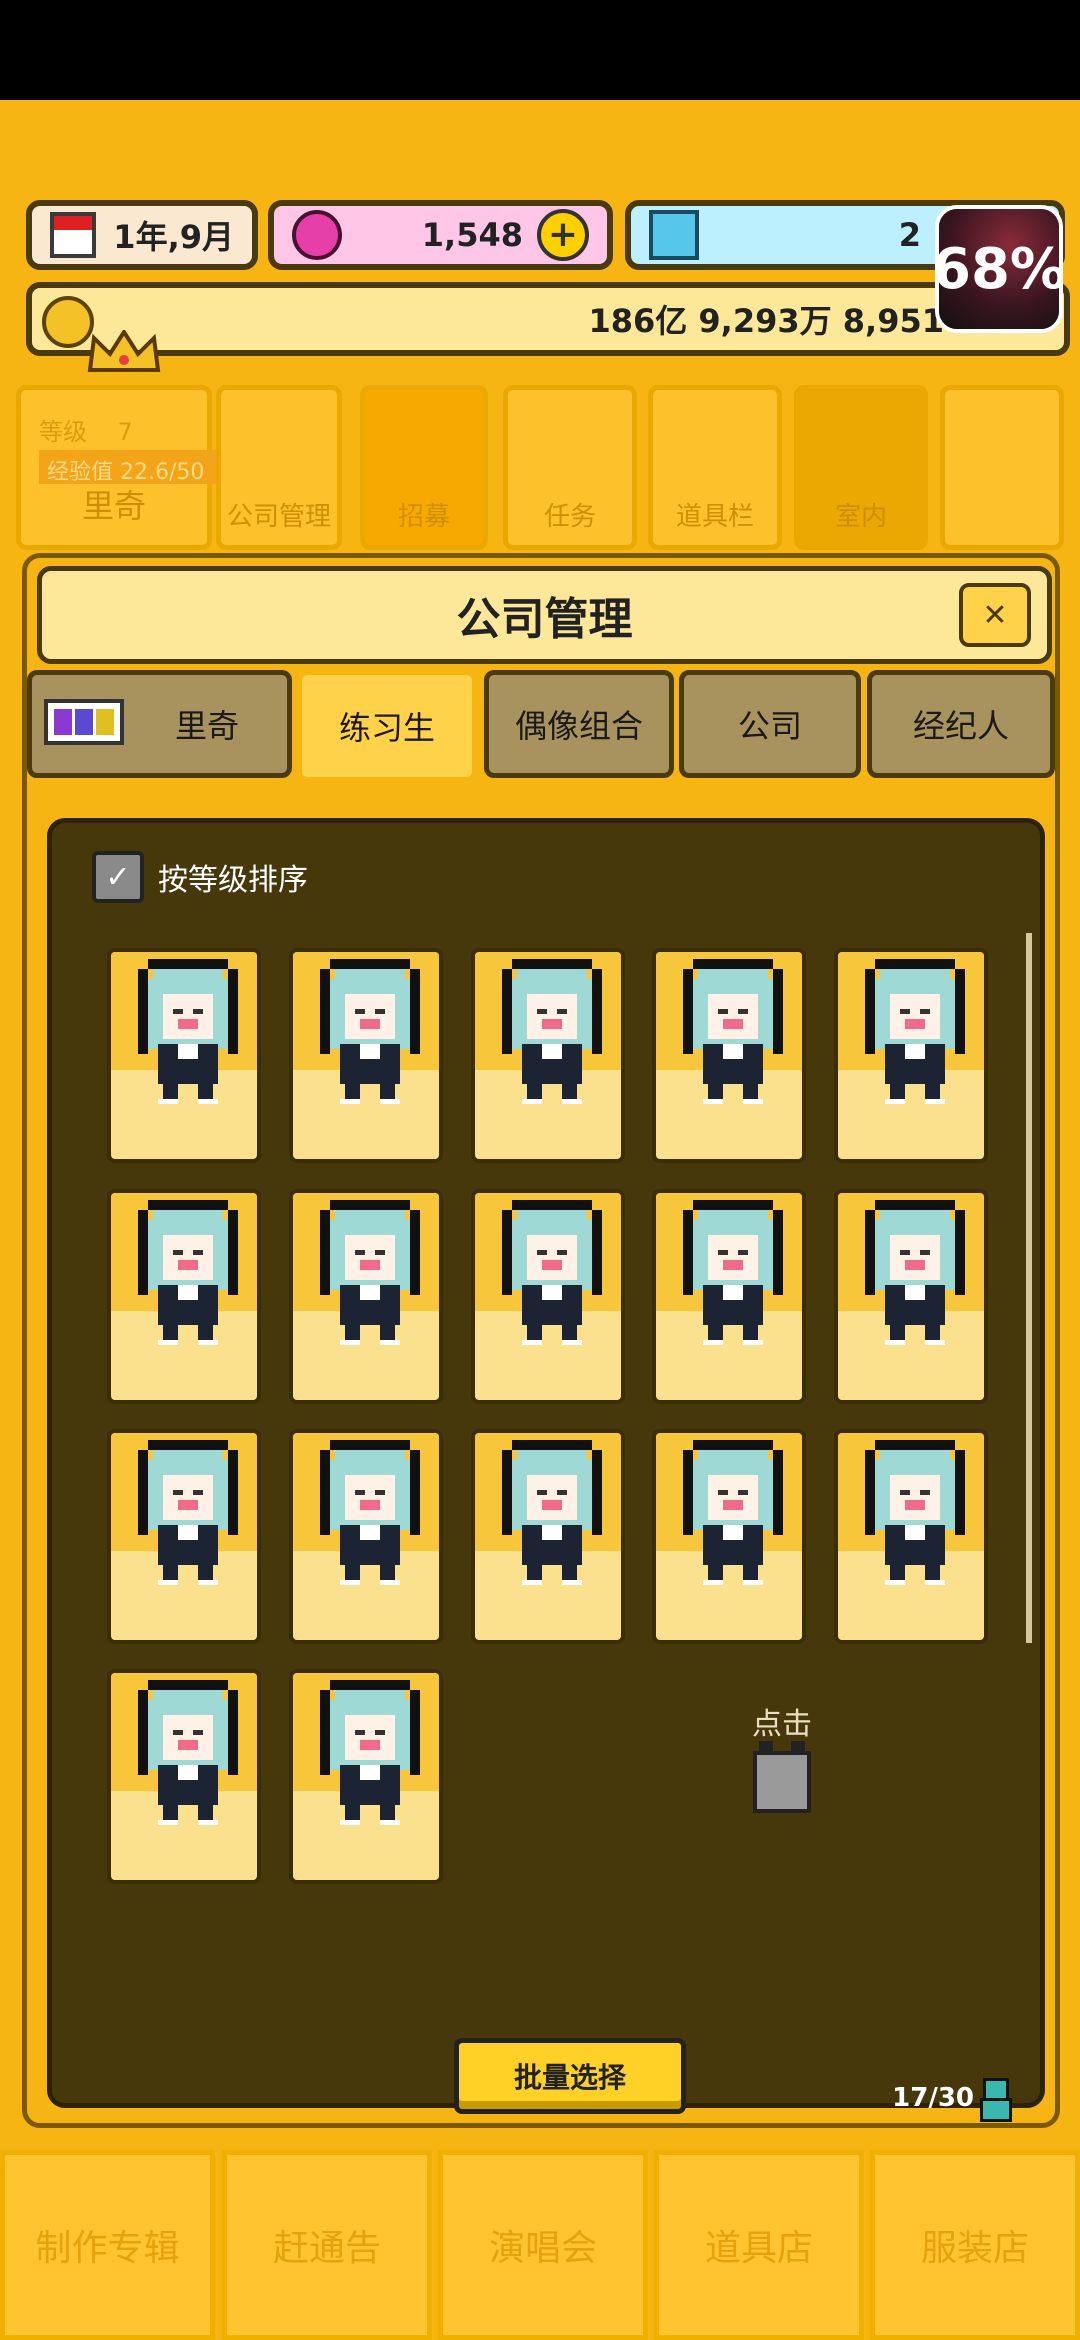  What do you see at coordinates (542, 2248) in the screenshot?
I see `bottom-nav-label: 演唱会` at bounding box center [542, 2248].